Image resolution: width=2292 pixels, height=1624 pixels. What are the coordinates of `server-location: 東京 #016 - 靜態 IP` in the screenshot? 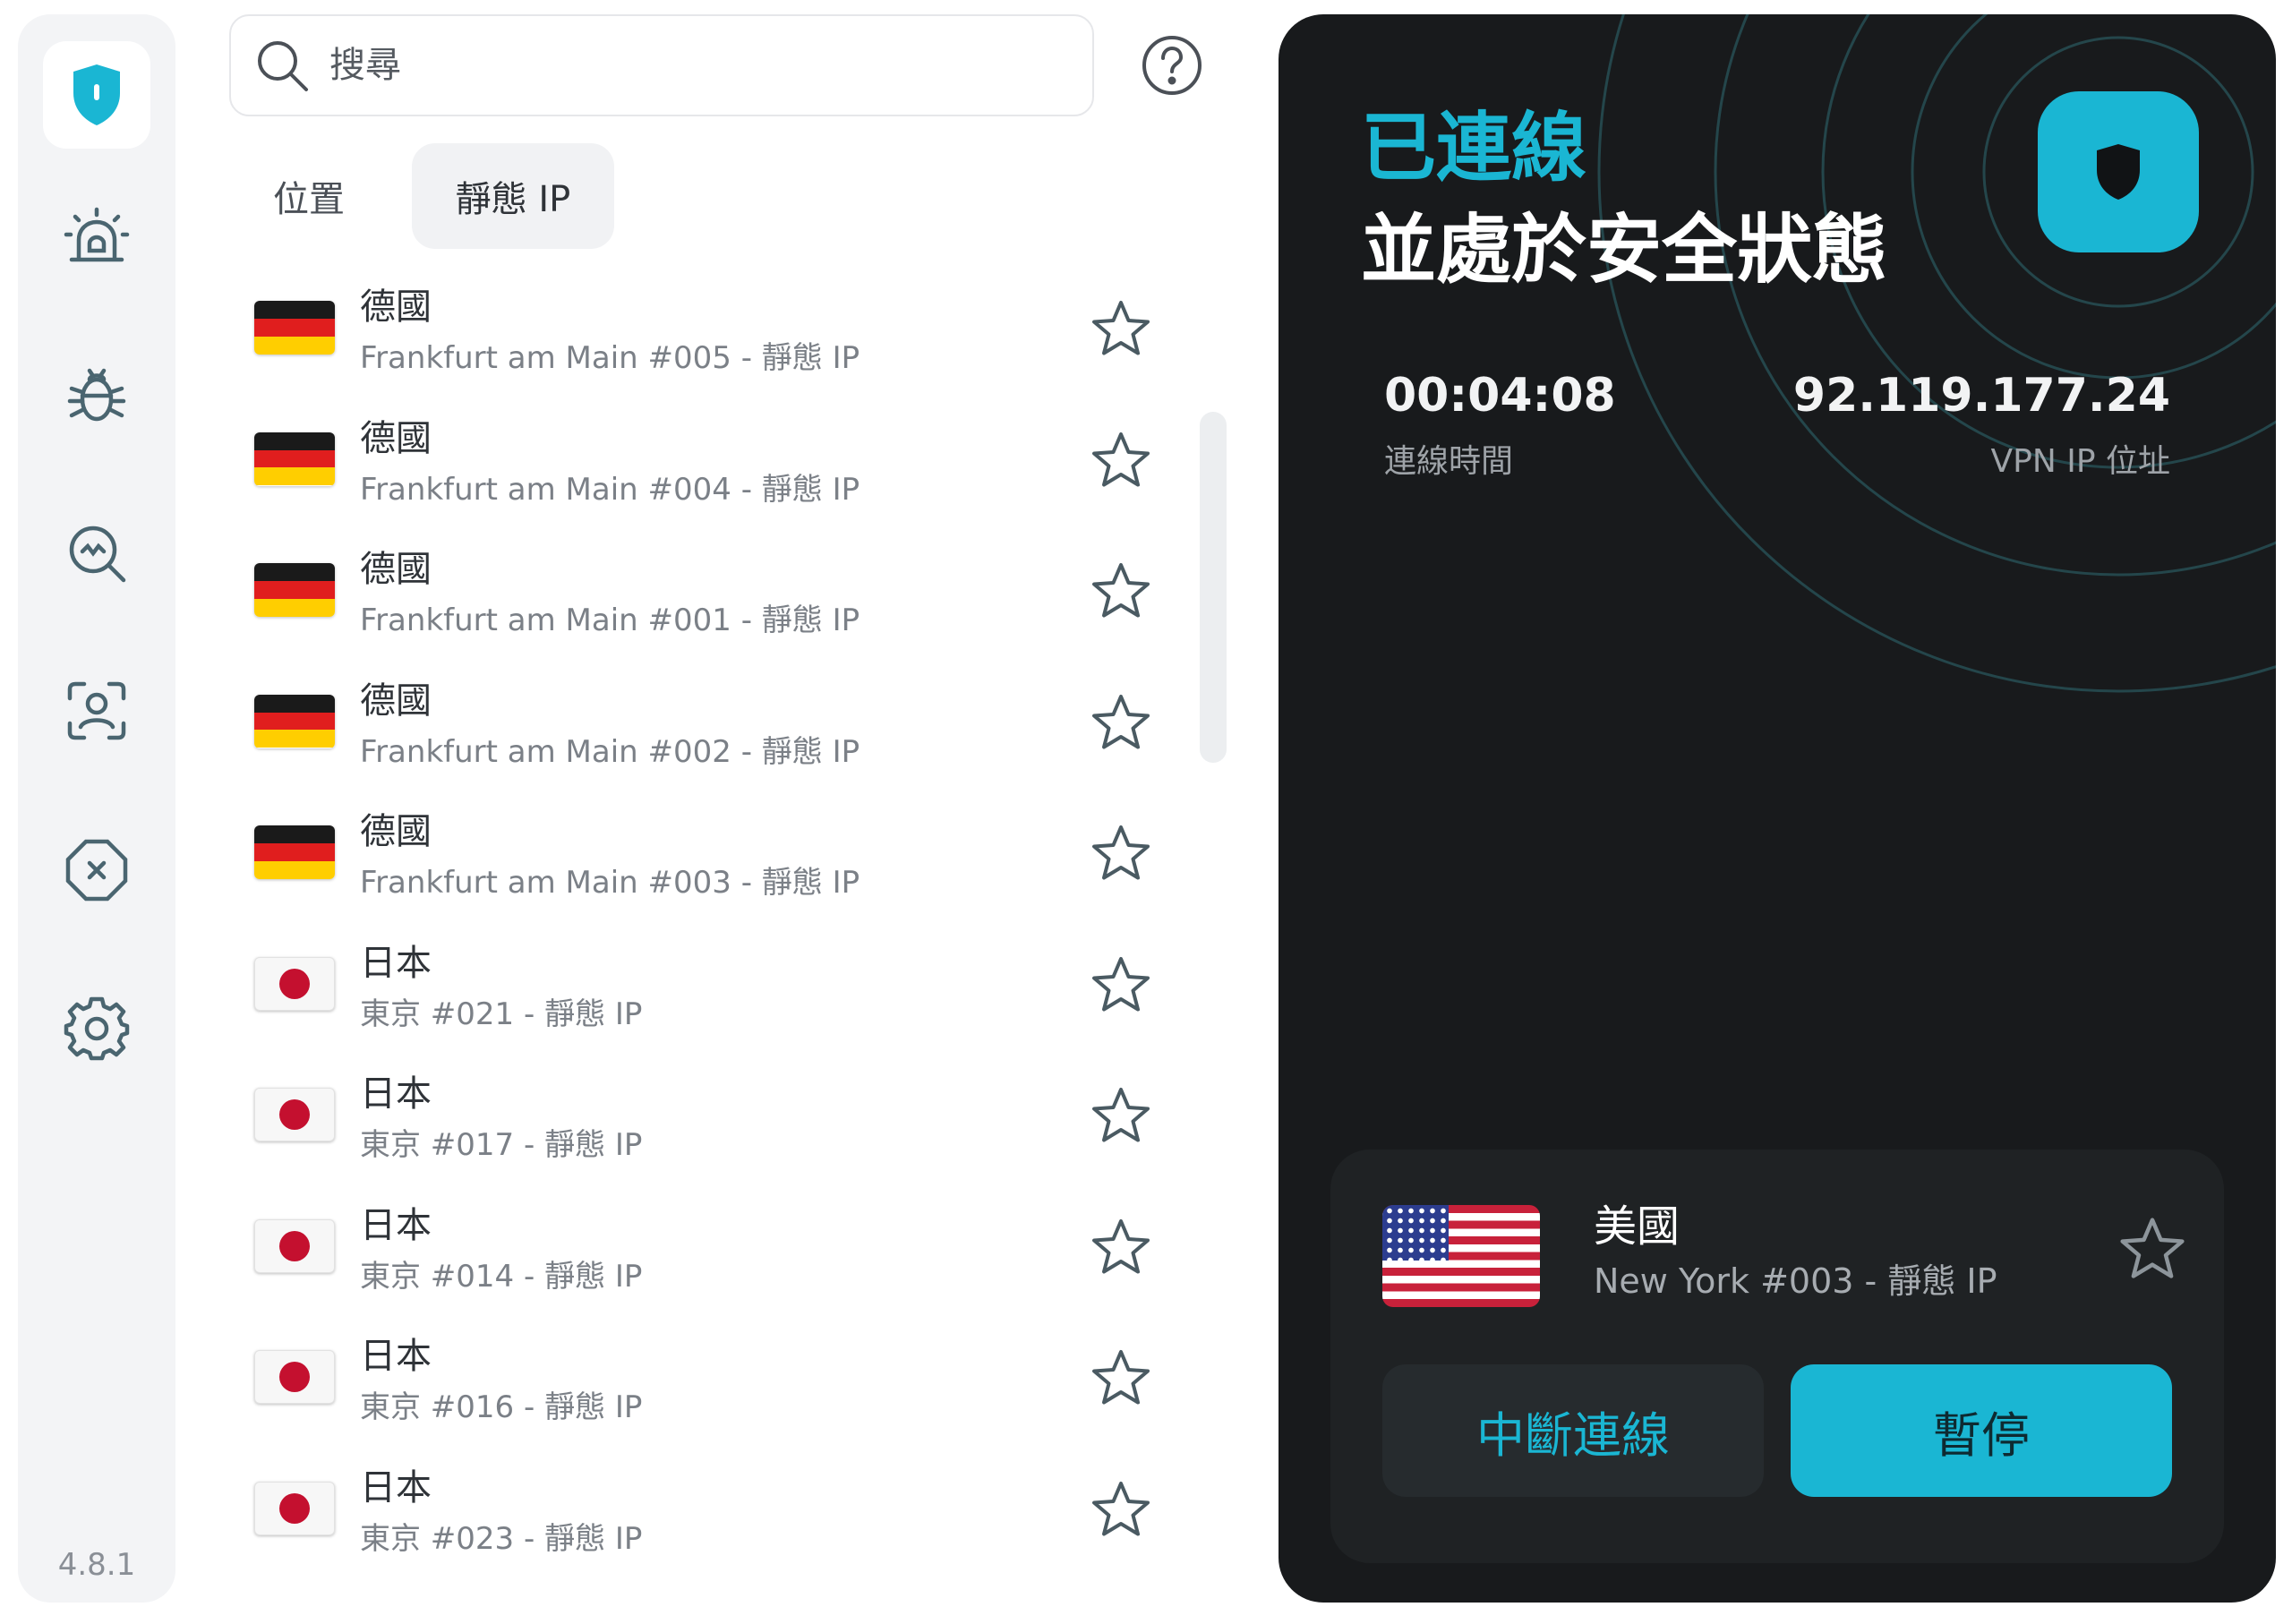 It's located at (501, 1407).